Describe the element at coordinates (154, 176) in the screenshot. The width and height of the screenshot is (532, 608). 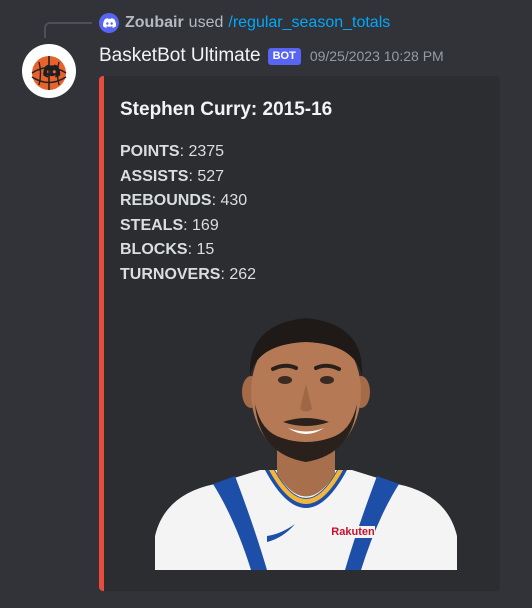
I see `stat-label: ASSISTS` at that location.